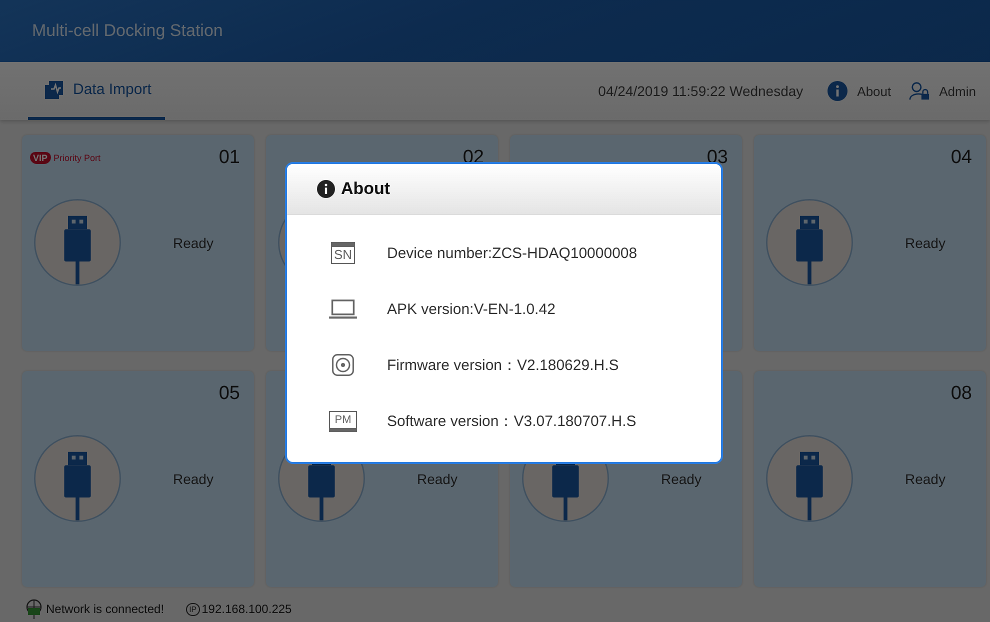 This screenshot has width=990, height=622. Describe the element at coordinates (54, 90) in the screenshot. I see `chart-icon` at that location.